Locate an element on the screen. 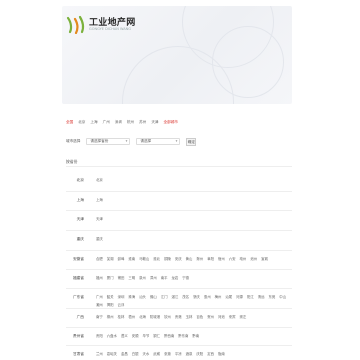 The image size is (360, 360). city-link: 桂林 is located at coordinates (121, 317).